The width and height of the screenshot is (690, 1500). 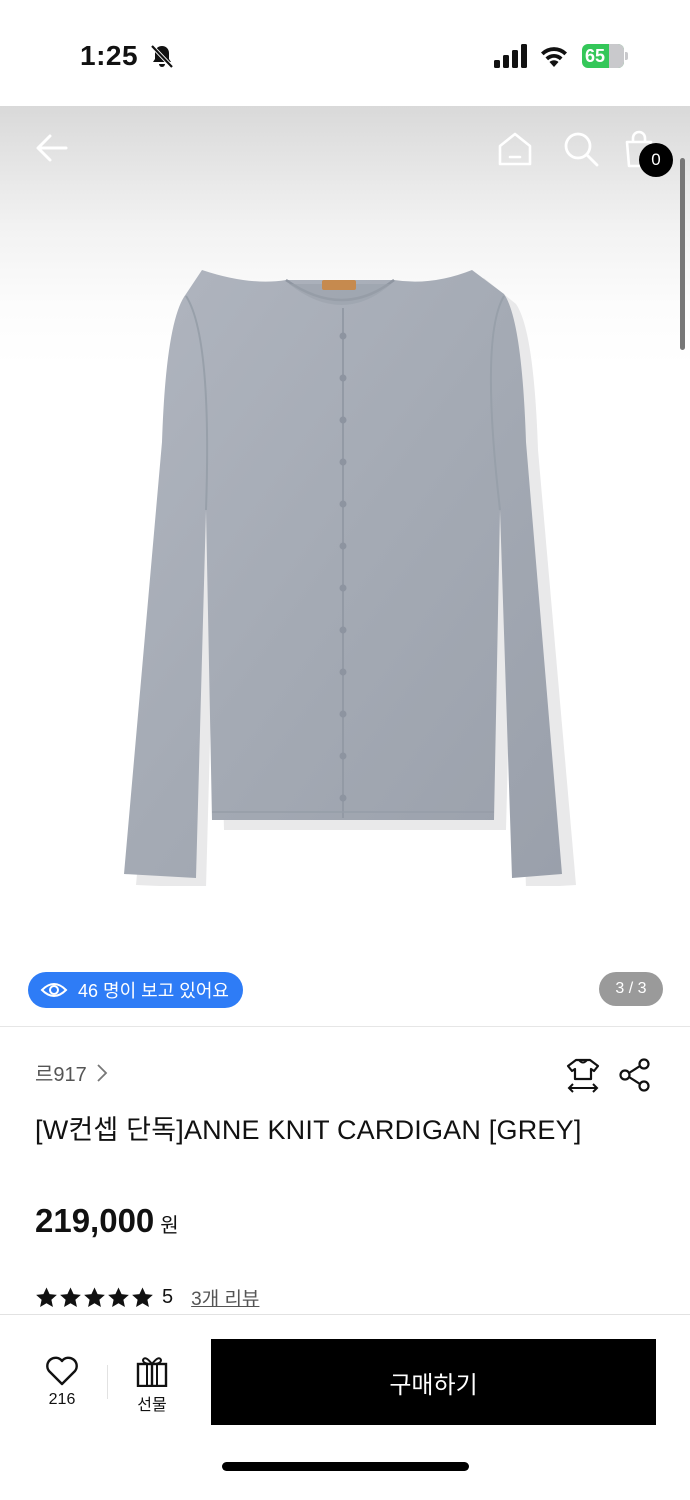 What do you see at coordinates (109, 55) in the screenshot?
I see `status-time: 1:25` at bounding box center [109, 55].